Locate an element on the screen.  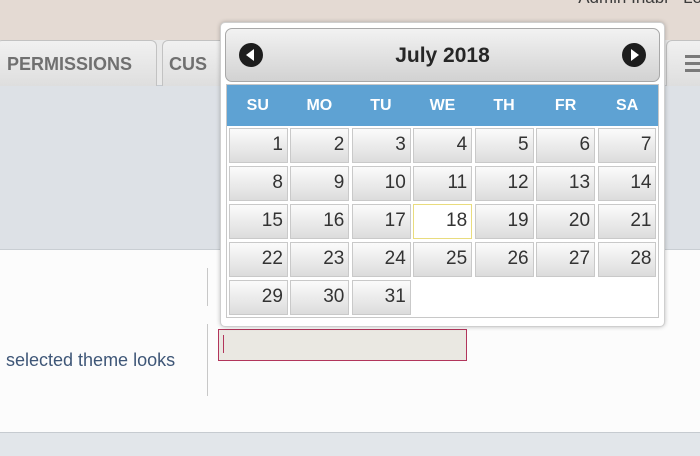
day-cell: 13 is located at coordinates (566, 183).